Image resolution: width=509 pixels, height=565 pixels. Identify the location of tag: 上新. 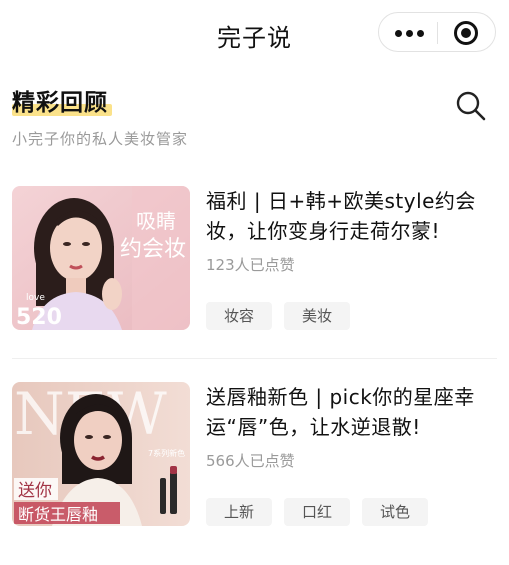
(239, 512).